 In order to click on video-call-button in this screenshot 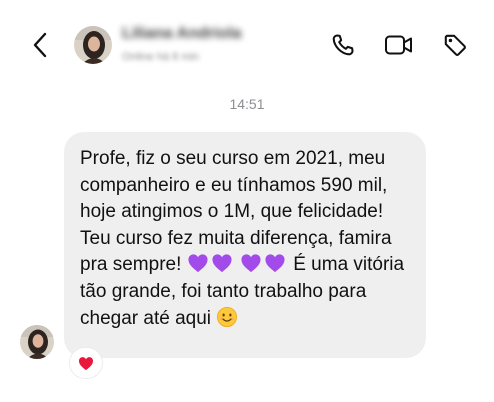, I will do `click(399, 45)`.